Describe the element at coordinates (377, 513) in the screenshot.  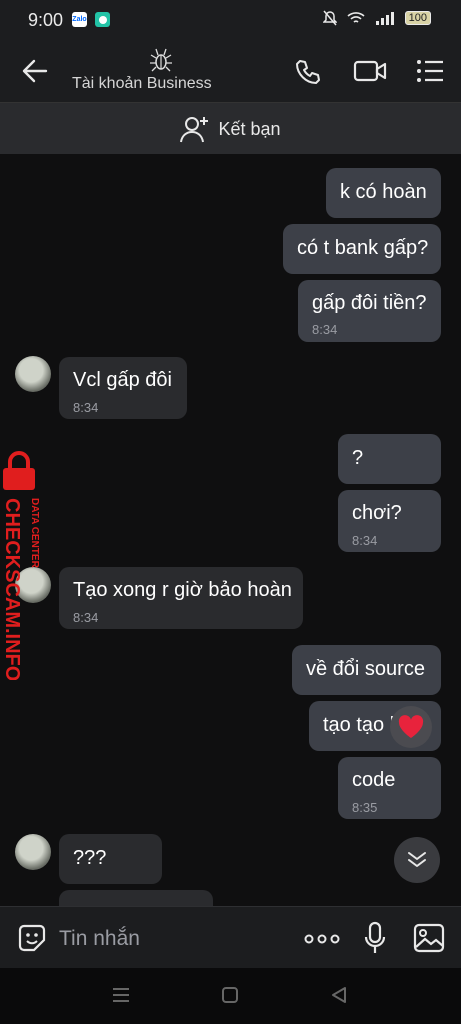
I see `message-text: chơi?` at that location.